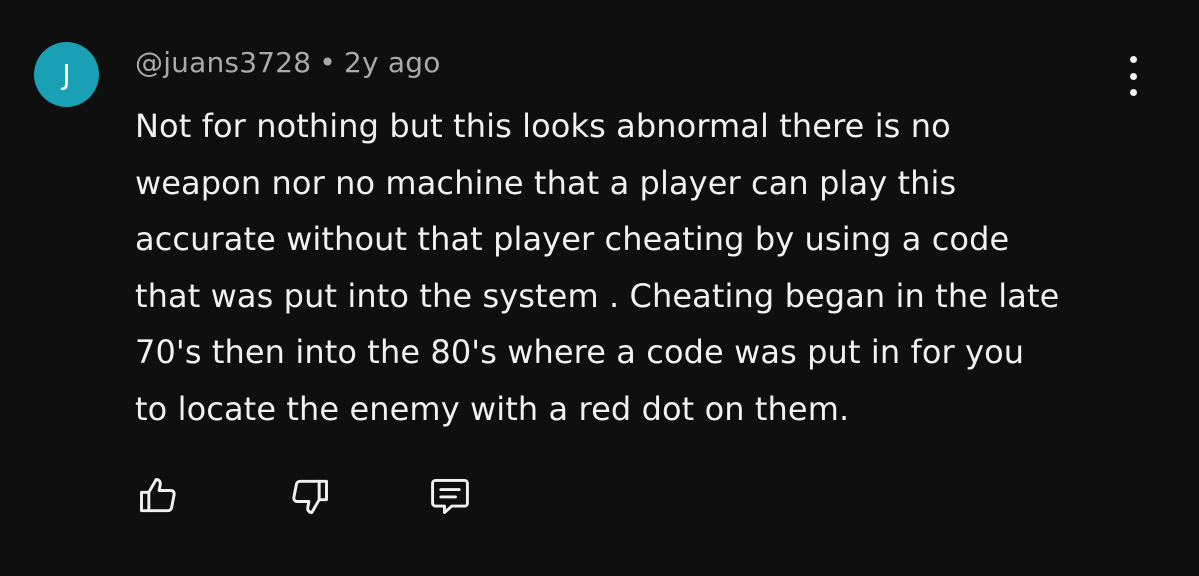 This screenshot has height=576, width=1199. I want to click on more-vertical-icon, so click(1133, 59).